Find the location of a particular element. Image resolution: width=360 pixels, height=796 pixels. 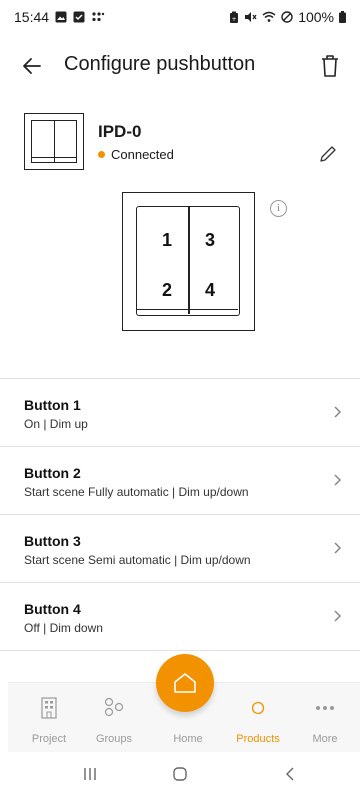

battery-level: 100% is located at coordinates (316, 17).